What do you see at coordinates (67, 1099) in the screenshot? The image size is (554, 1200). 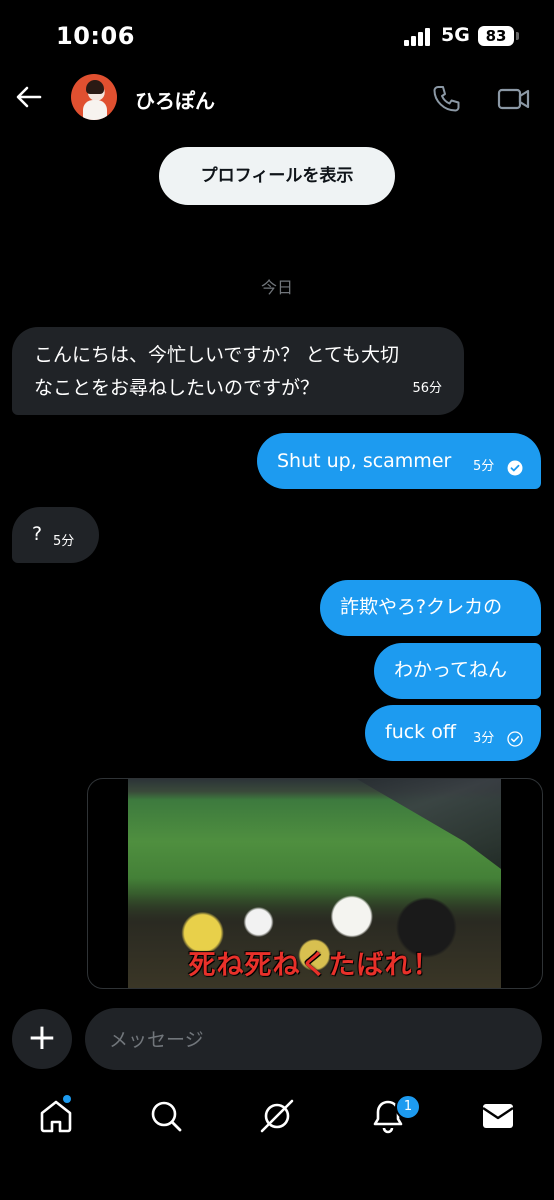 I see `home-notification-dot` at bounding box center [67, 1099].